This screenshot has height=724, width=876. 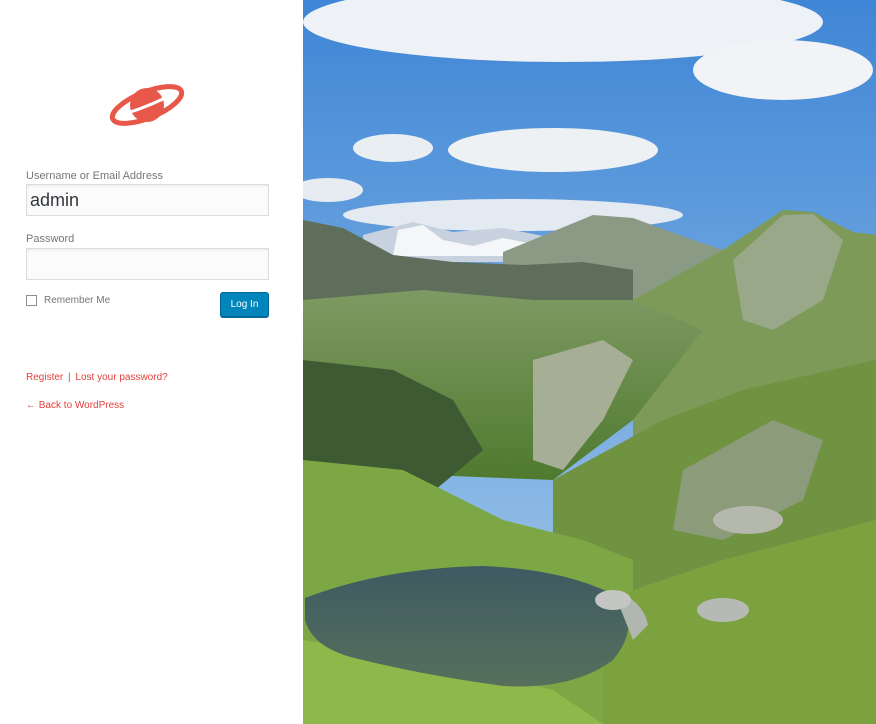 I want to click on back-to-site: ← Back to WordPress, so click(x=75, y=405).